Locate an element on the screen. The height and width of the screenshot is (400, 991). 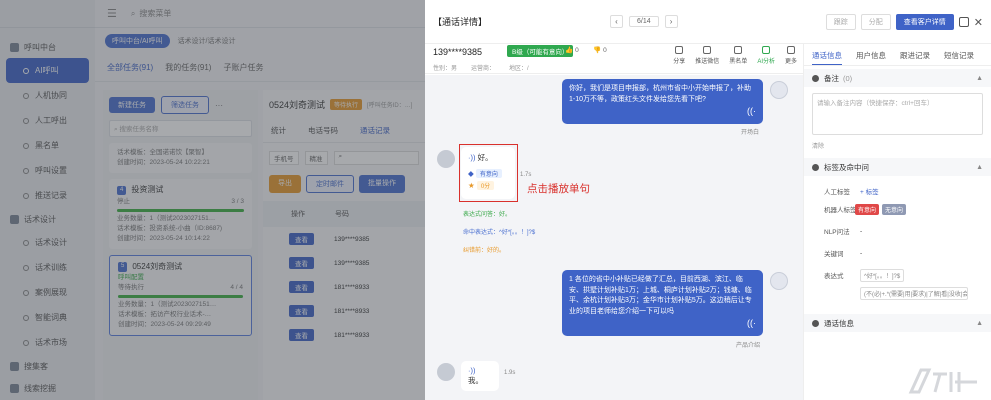
robot-tag-row: 机器人标签 有意向 无意向 is located at coordinates (897, 209).